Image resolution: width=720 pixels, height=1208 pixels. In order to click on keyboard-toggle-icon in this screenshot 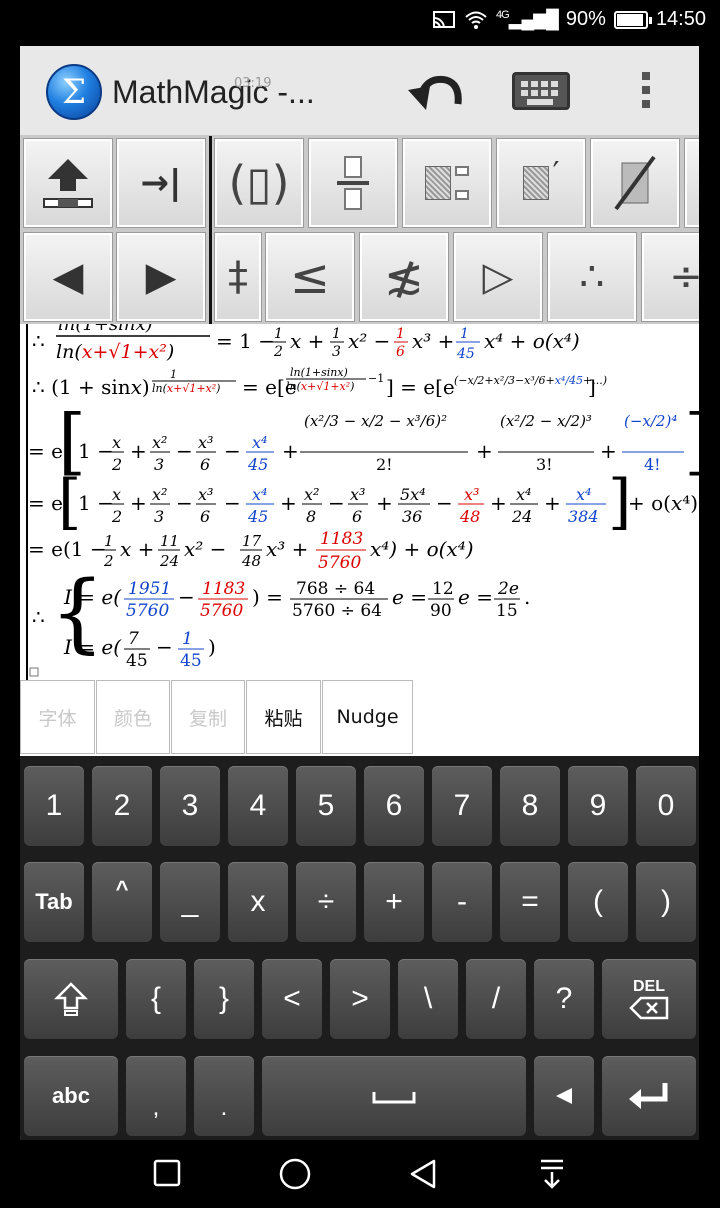, I will do `click(541, 91)`.